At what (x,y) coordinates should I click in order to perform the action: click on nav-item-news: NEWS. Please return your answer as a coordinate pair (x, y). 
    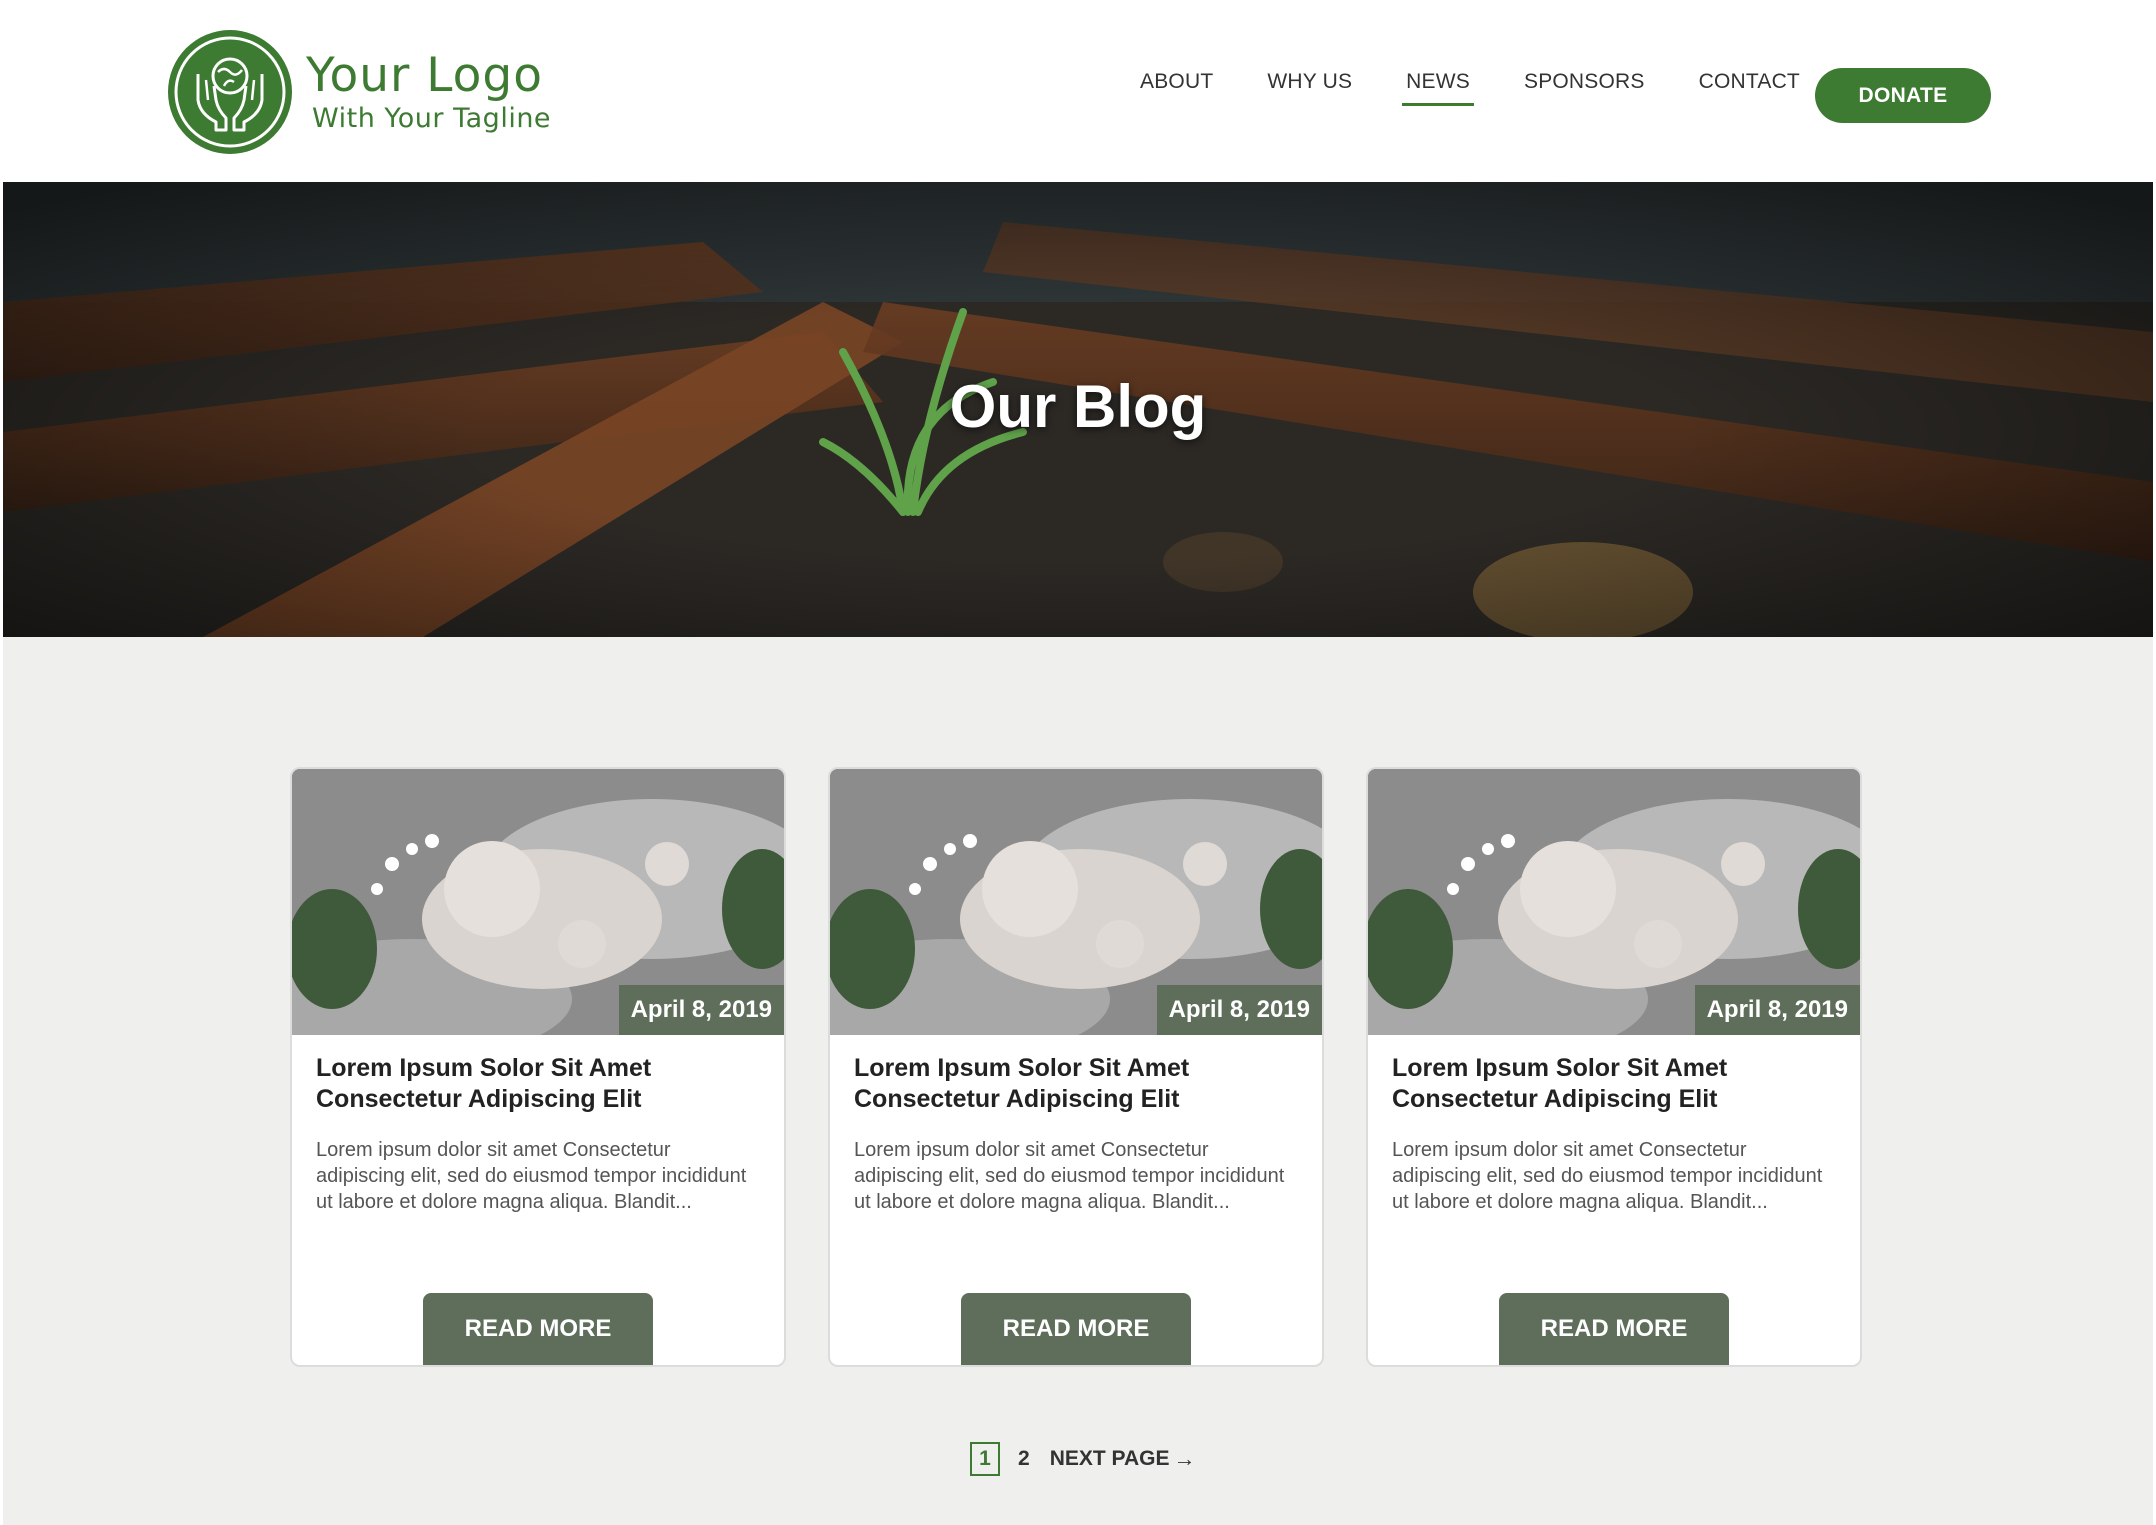
    Looking at the image, I should click on (1438, 88).